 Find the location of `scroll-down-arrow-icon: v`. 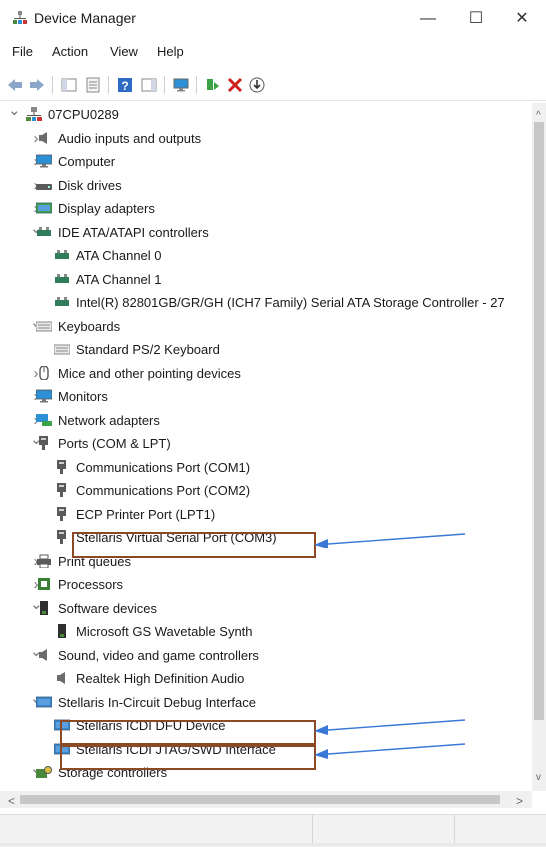

scroll-down-arrow-icon: v is located at coordinates (538, 777).